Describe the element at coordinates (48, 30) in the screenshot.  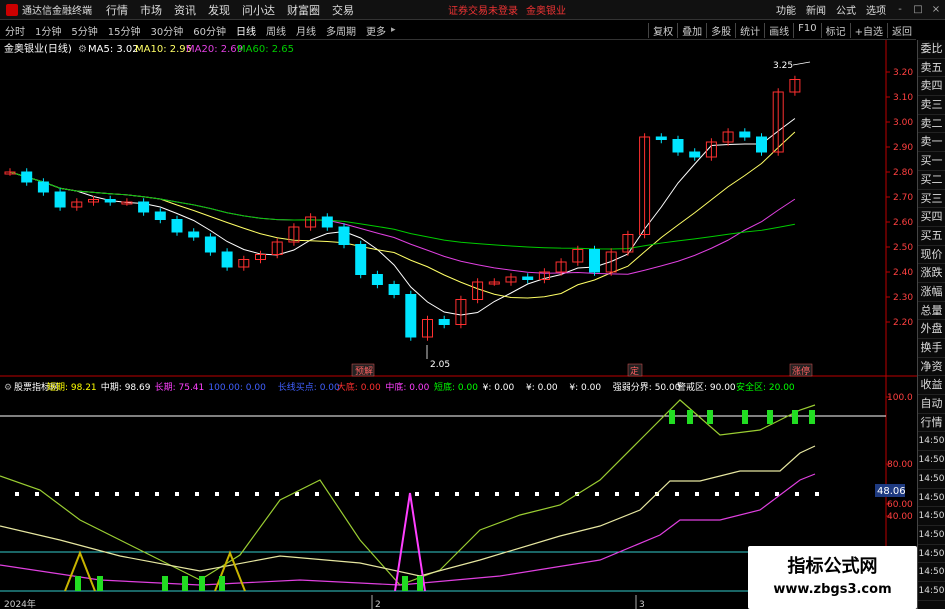
I see `tf-1min: 1分钟` at that location.